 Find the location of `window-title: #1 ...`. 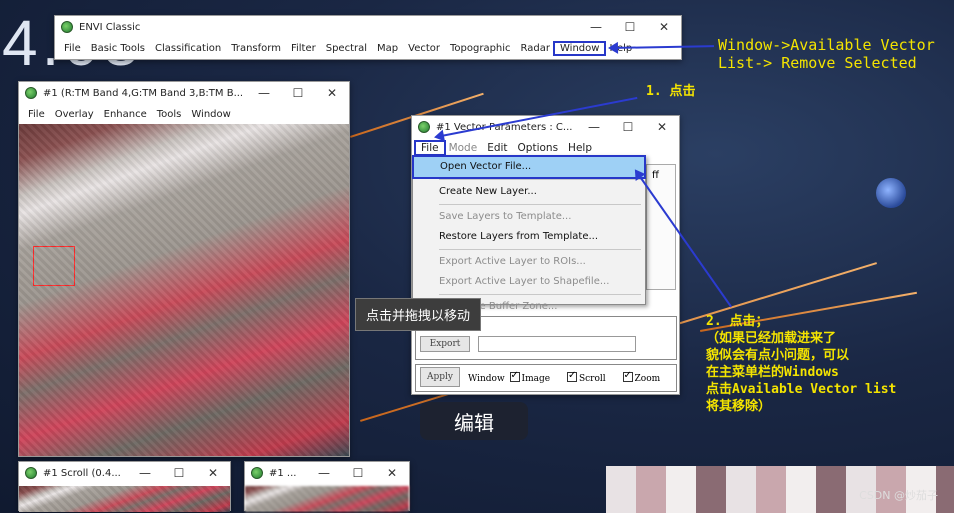

window-title: #1 ... is located at coordinates (283, 473).